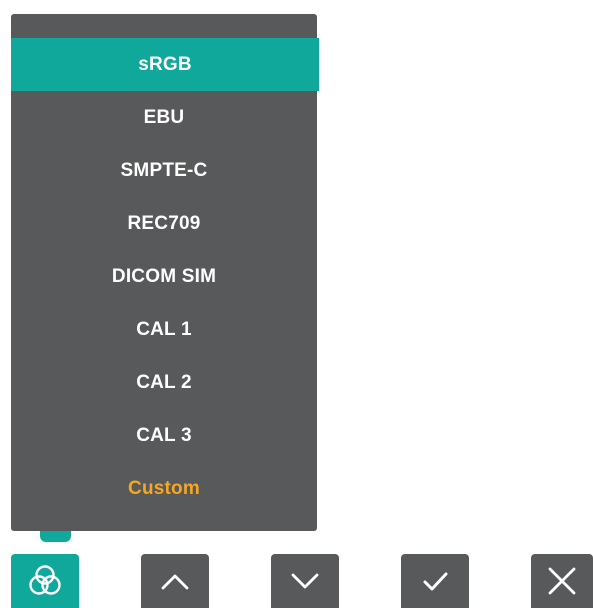 Image resolution: width=593 pixels, height=608 pixels. I want to click on menu-item-dicom-sim: DICOM SIM, so click(164, 276).